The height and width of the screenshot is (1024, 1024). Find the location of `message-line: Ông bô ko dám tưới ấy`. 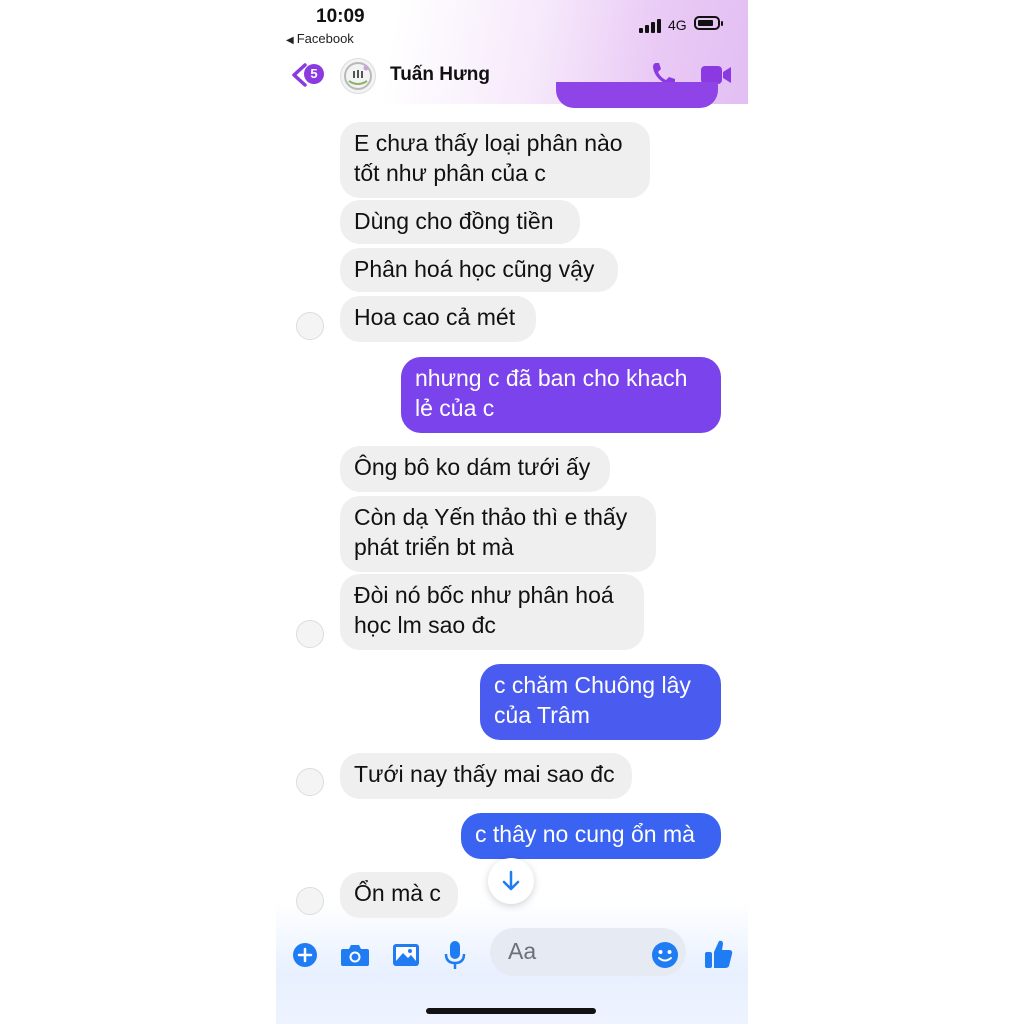

message-line: Ông bô ko dám tưới ấy is located at coordinates (472, 467).